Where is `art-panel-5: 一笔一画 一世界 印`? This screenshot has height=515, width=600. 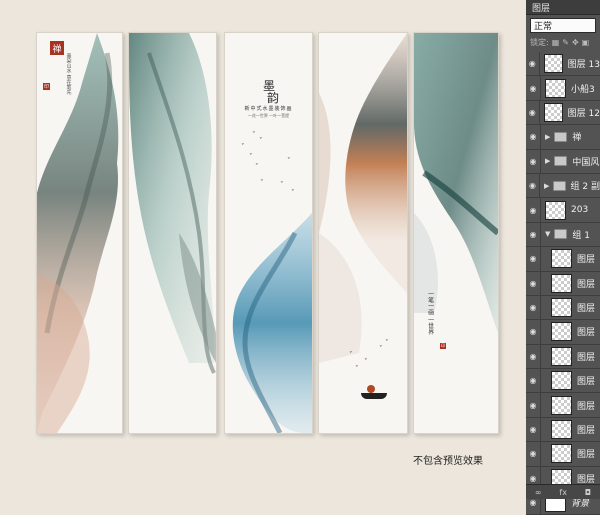
art-panel-5: 一笔一画 一世界 印 is located at coordinates (456, 233).